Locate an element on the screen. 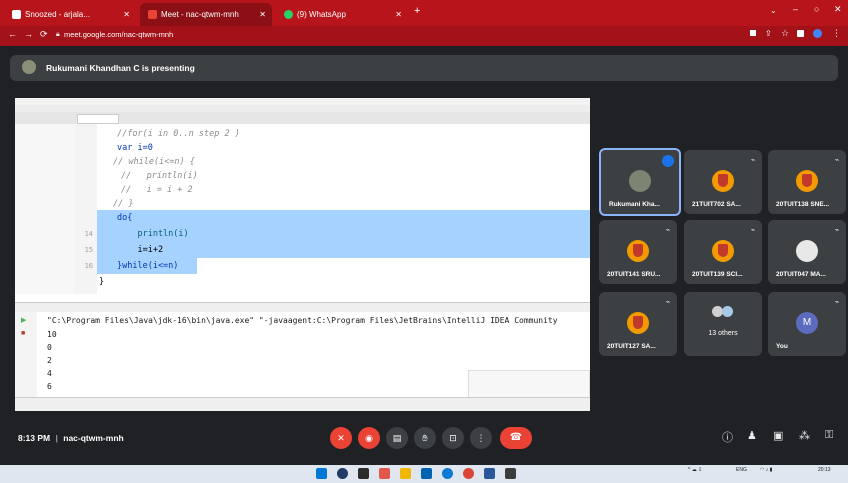 Image resolution: width=848 pixels, height=483 pixels. camera-indicator-icon is located at coordinates (753, 33).